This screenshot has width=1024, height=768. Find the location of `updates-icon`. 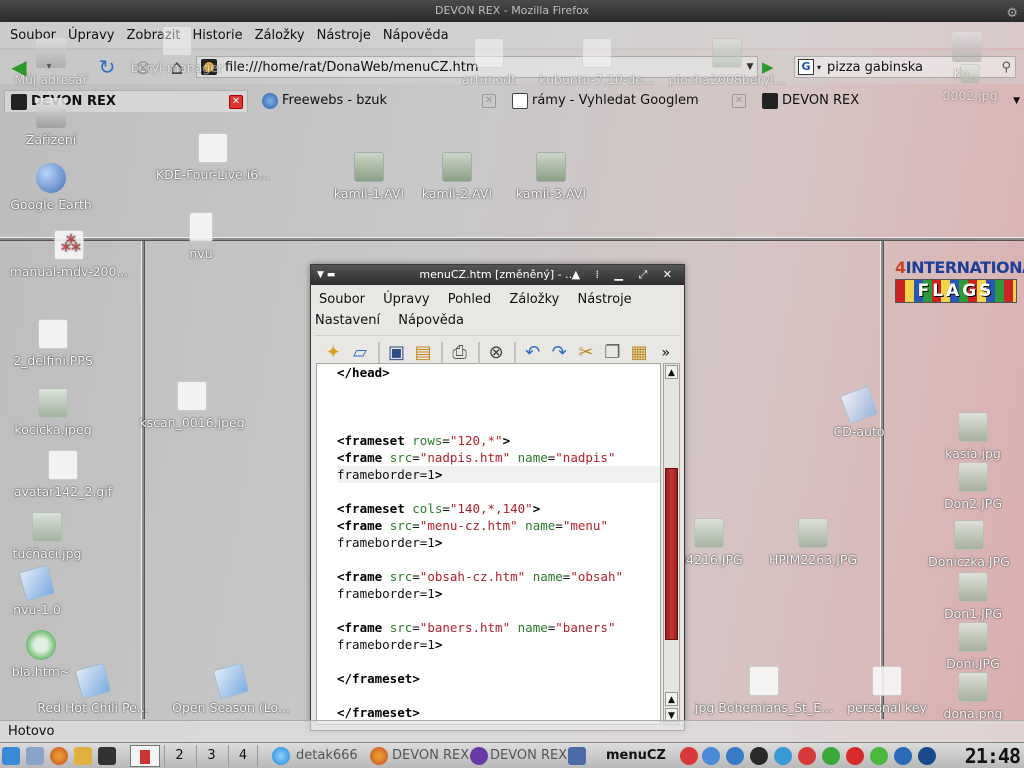

updates-icon is located at coordinates (831, 756).